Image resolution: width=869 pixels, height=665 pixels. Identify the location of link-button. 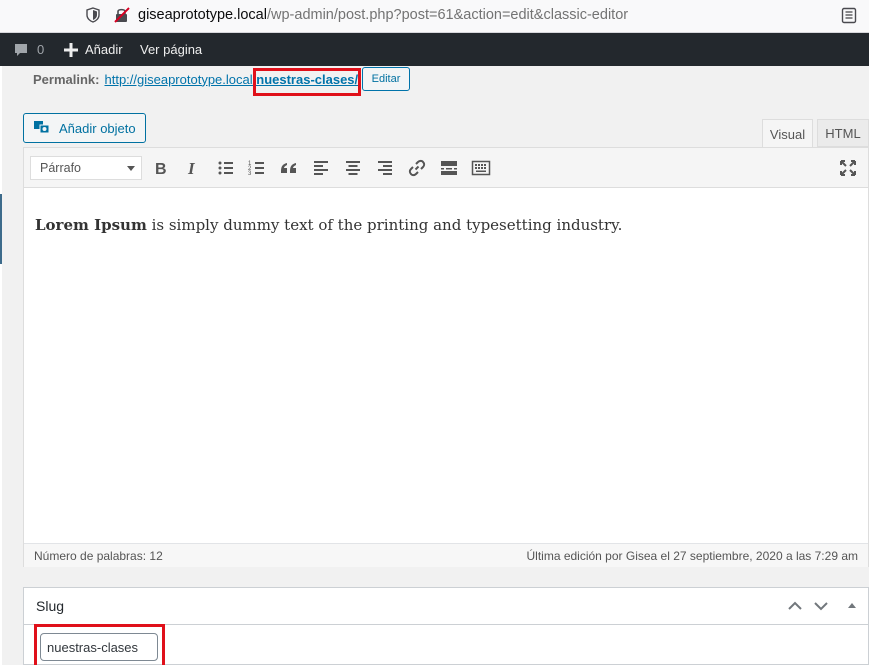
(417, 168).